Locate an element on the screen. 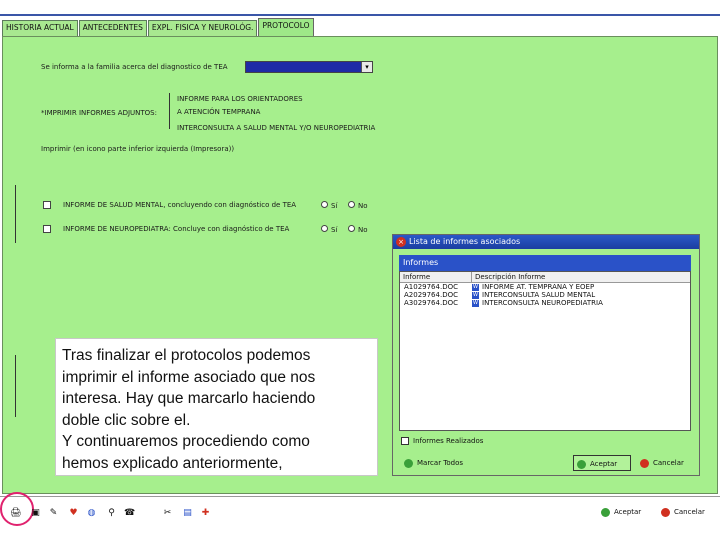 The height and width of the screenshot is (540, 720). medical-icon: ✚ is located at coordinates (205, 513).